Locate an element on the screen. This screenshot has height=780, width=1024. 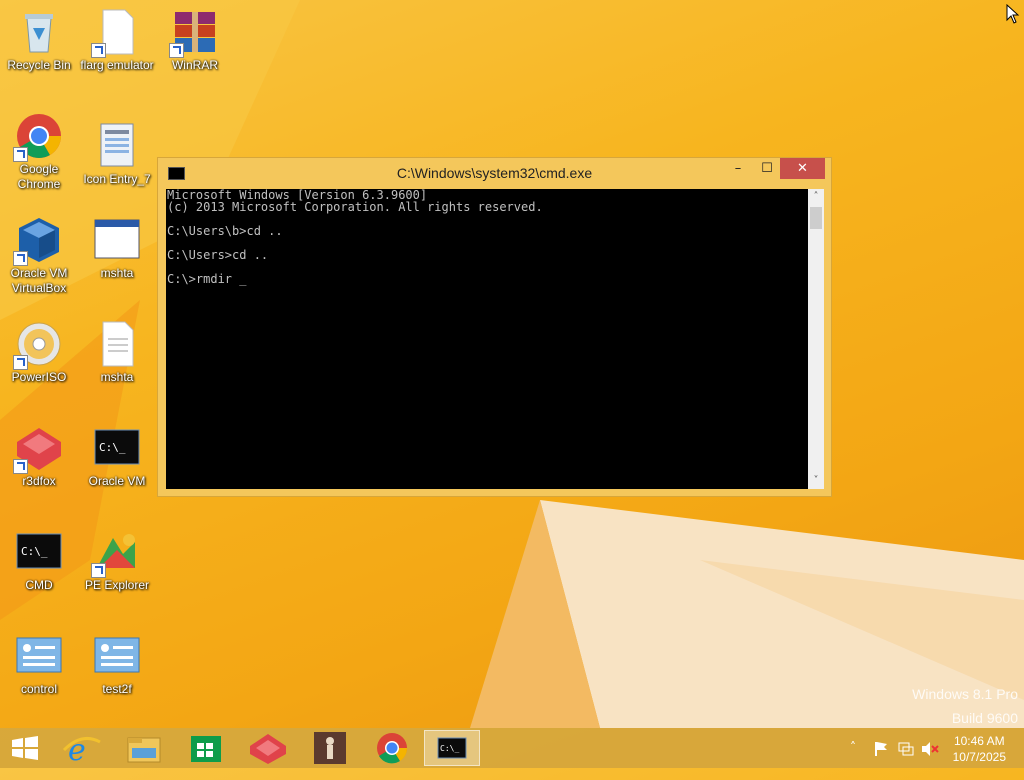
taskbar-store is located at coordinates (206, 748).